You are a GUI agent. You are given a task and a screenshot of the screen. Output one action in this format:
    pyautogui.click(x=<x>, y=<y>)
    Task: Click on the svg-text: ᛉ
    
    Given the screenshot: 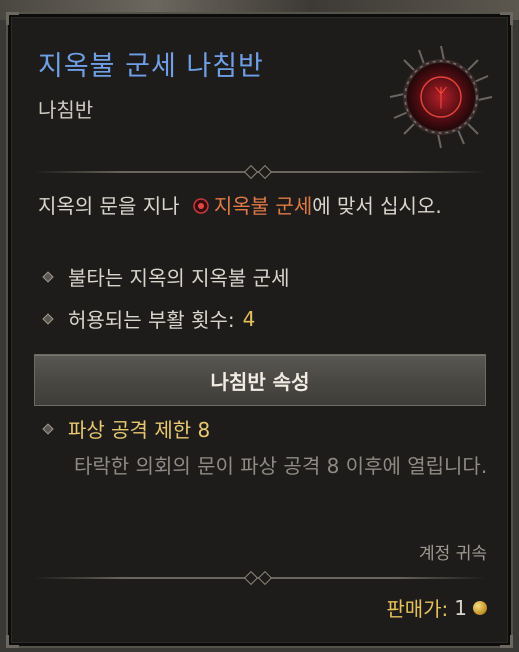 What is the action you would take?
    pyautogui.click(x=441, y=98)
    